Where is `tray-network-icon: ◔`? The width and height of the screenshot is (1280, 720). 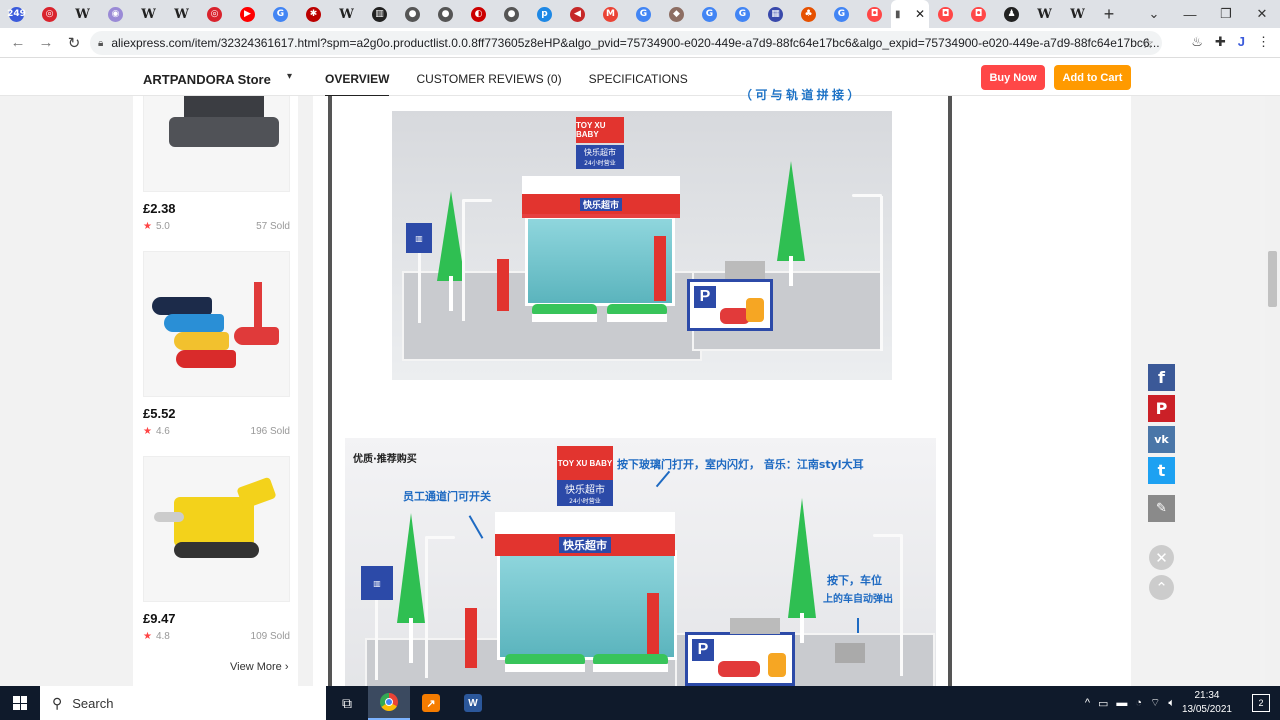
tray-network-icon: ◔ is located at coordinates (1138, 703).